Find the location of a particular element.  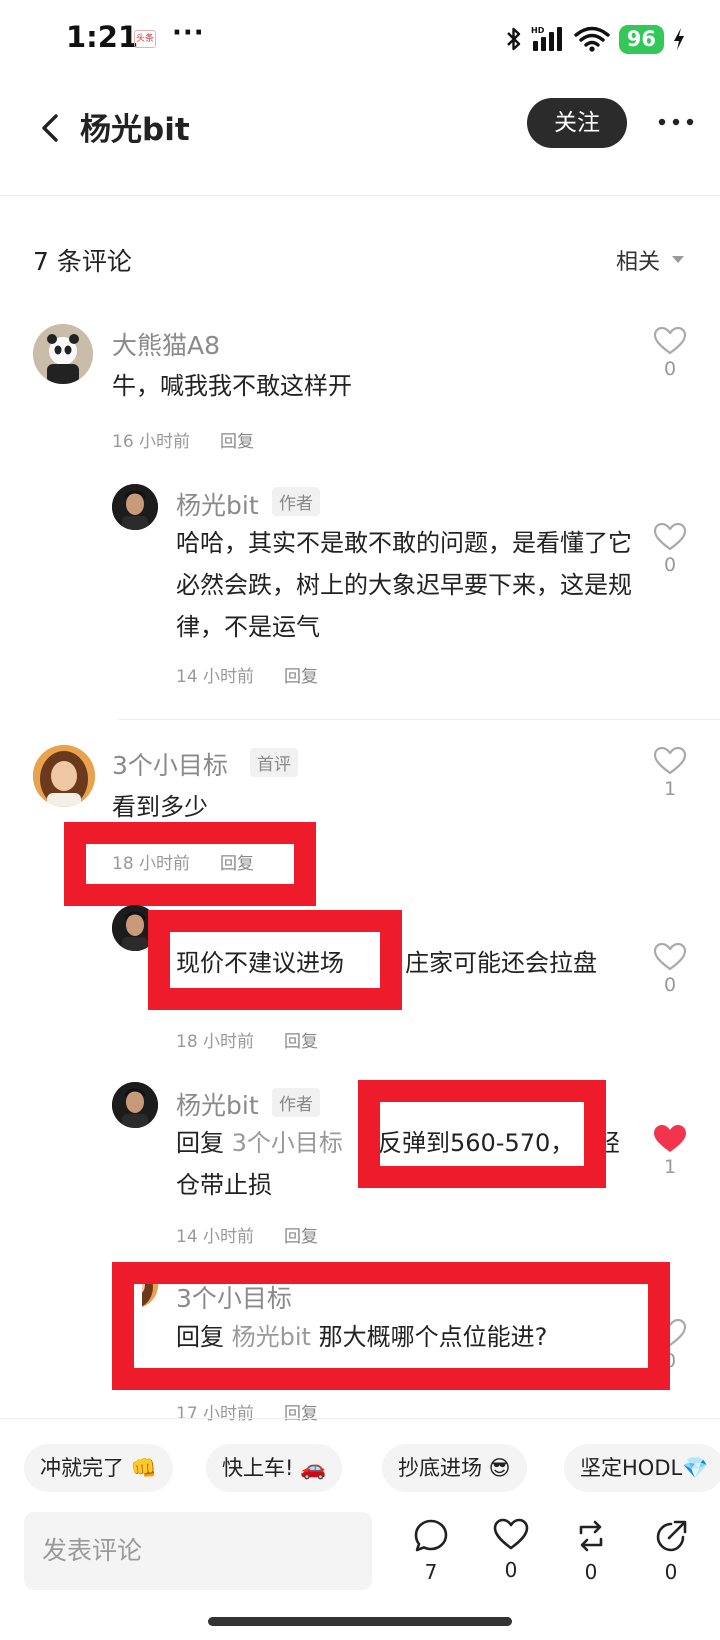

reply-prefix: 回复 is located at coordinates (200, 1143).